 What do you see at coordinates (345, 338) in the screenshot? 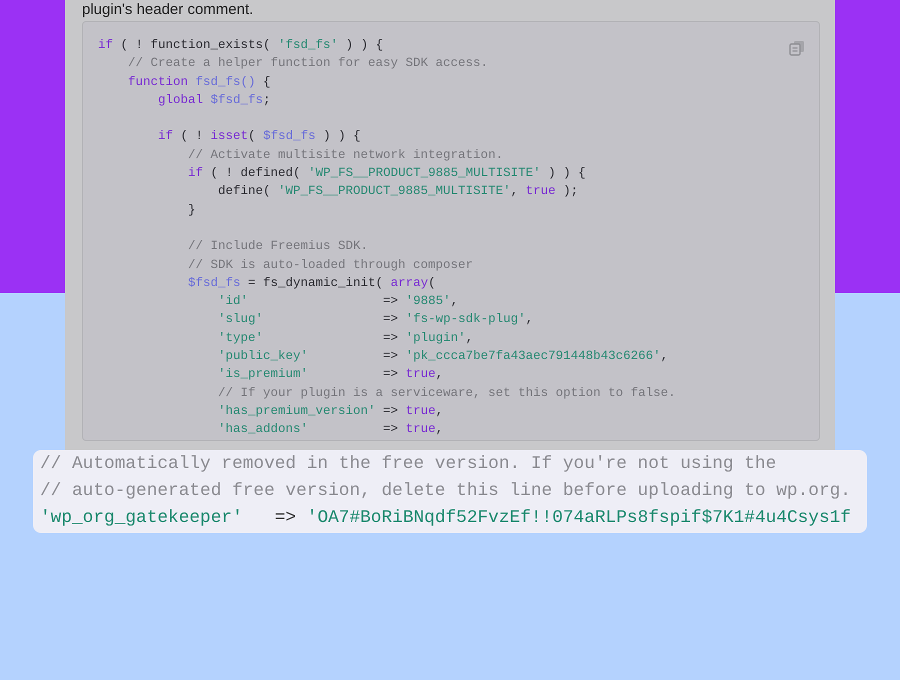
I see `code-line: 'type' => 'plugin',` at bounding box center [345, 338].